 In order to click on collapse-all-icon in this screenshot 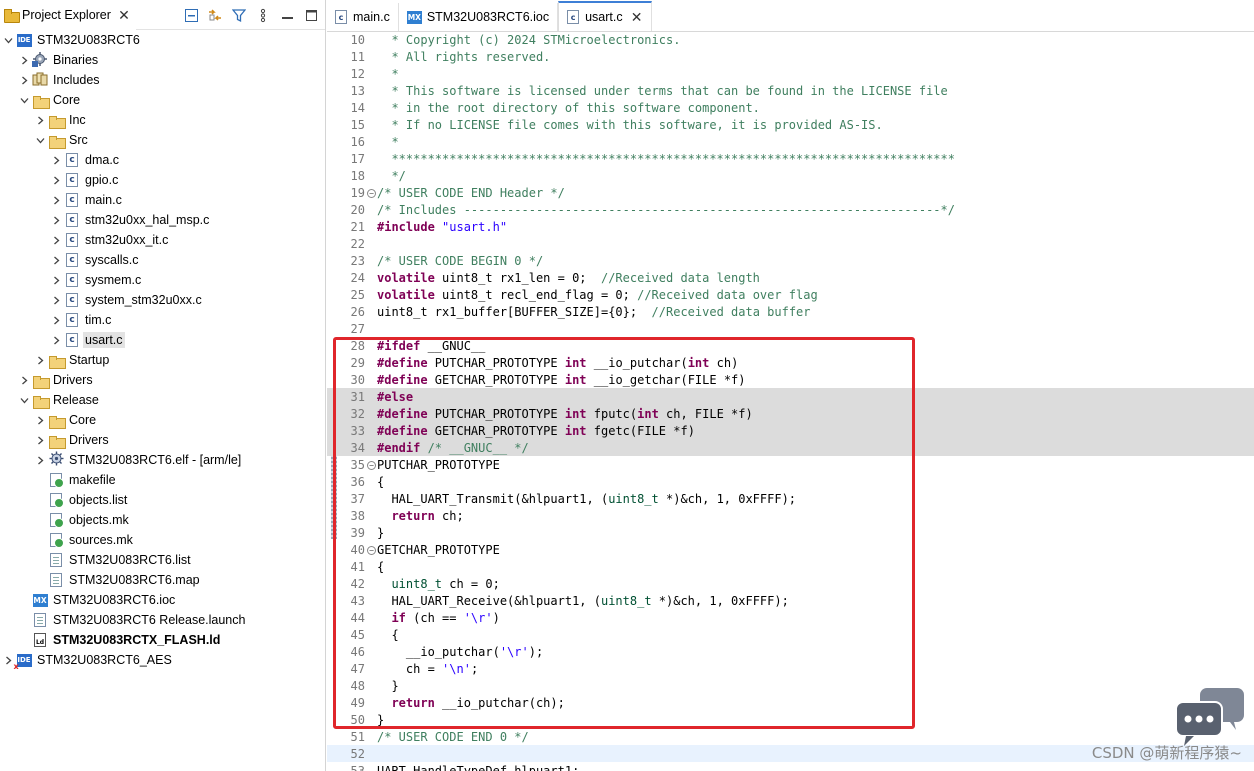, I will do `click(191, 15)`.